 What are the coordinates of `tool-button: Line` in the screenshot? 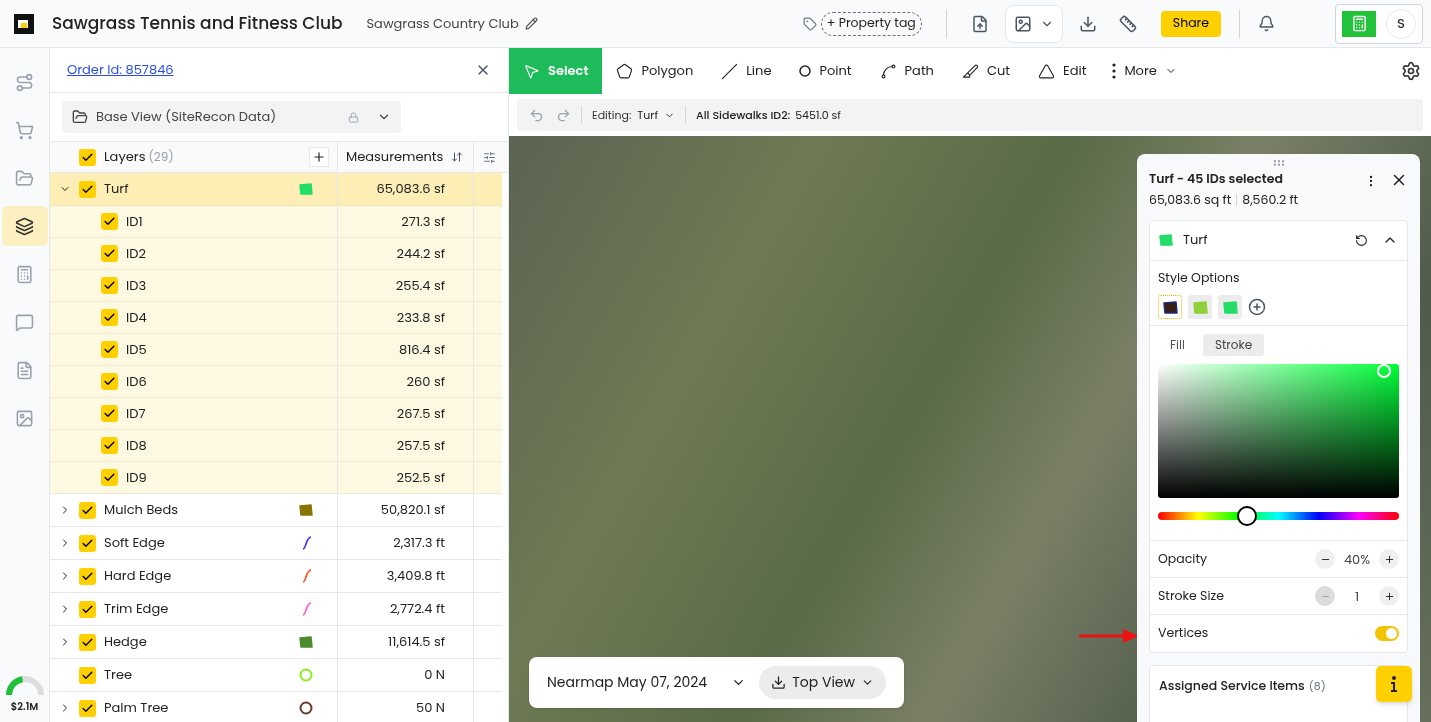 It's located at (746, 71).